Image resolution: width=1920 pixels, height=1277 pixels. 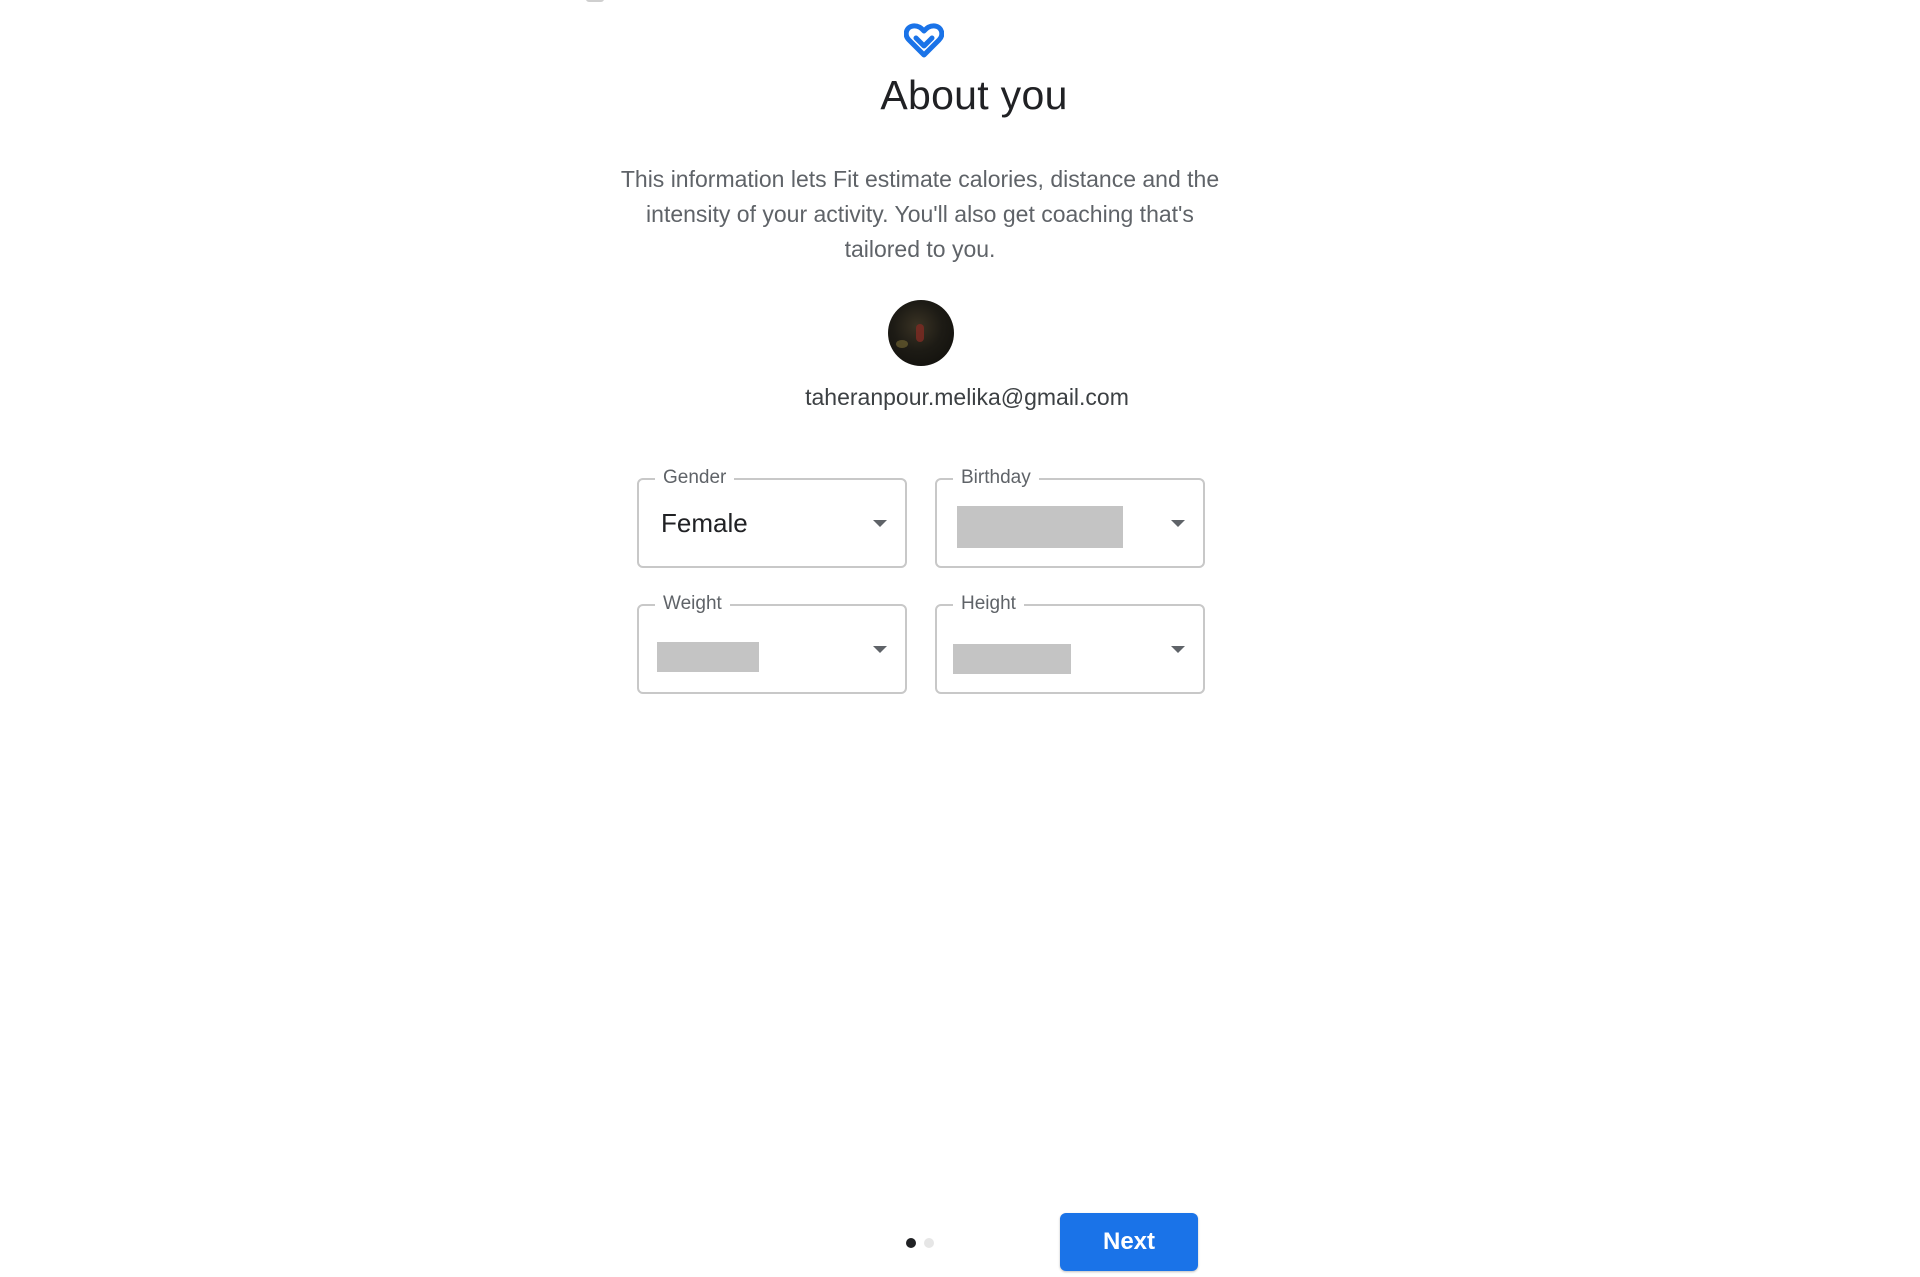 What do you see at coordinates (692, 604) in the screenshot?
I see `weight-label: Weight` at bounding box center [692, 604].